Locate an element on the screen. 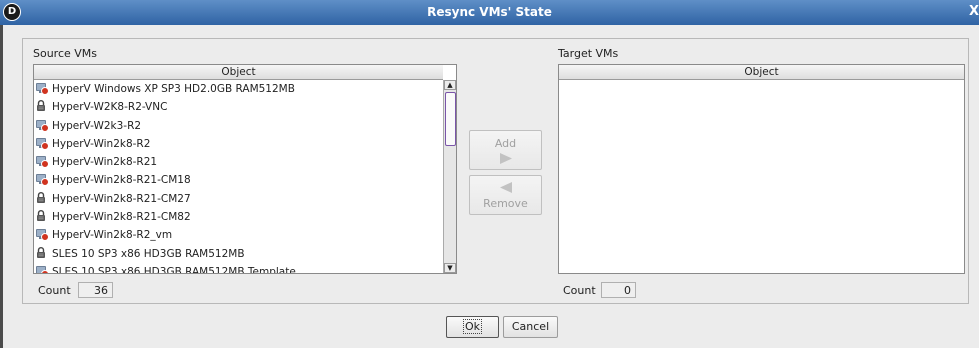  arrow-left-icon is located at coordinates (505, 187).